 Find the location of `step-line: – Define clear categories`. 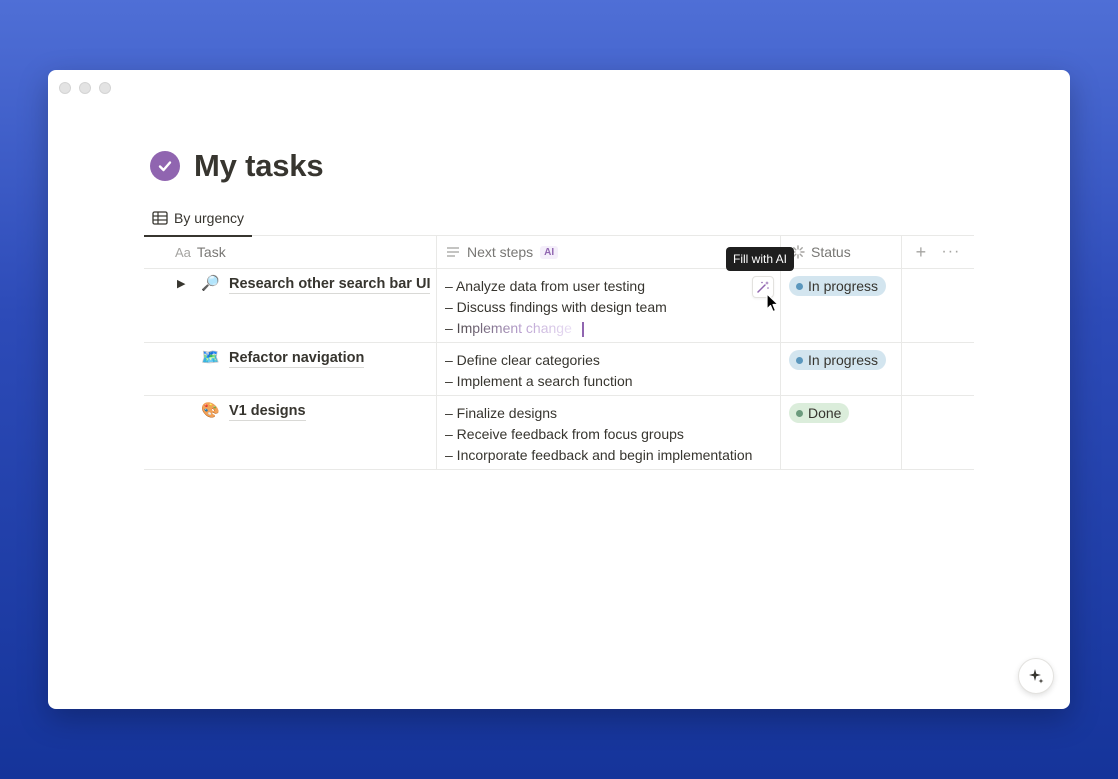

step-line: – Define clear categories is located at coordinates (522, 360).